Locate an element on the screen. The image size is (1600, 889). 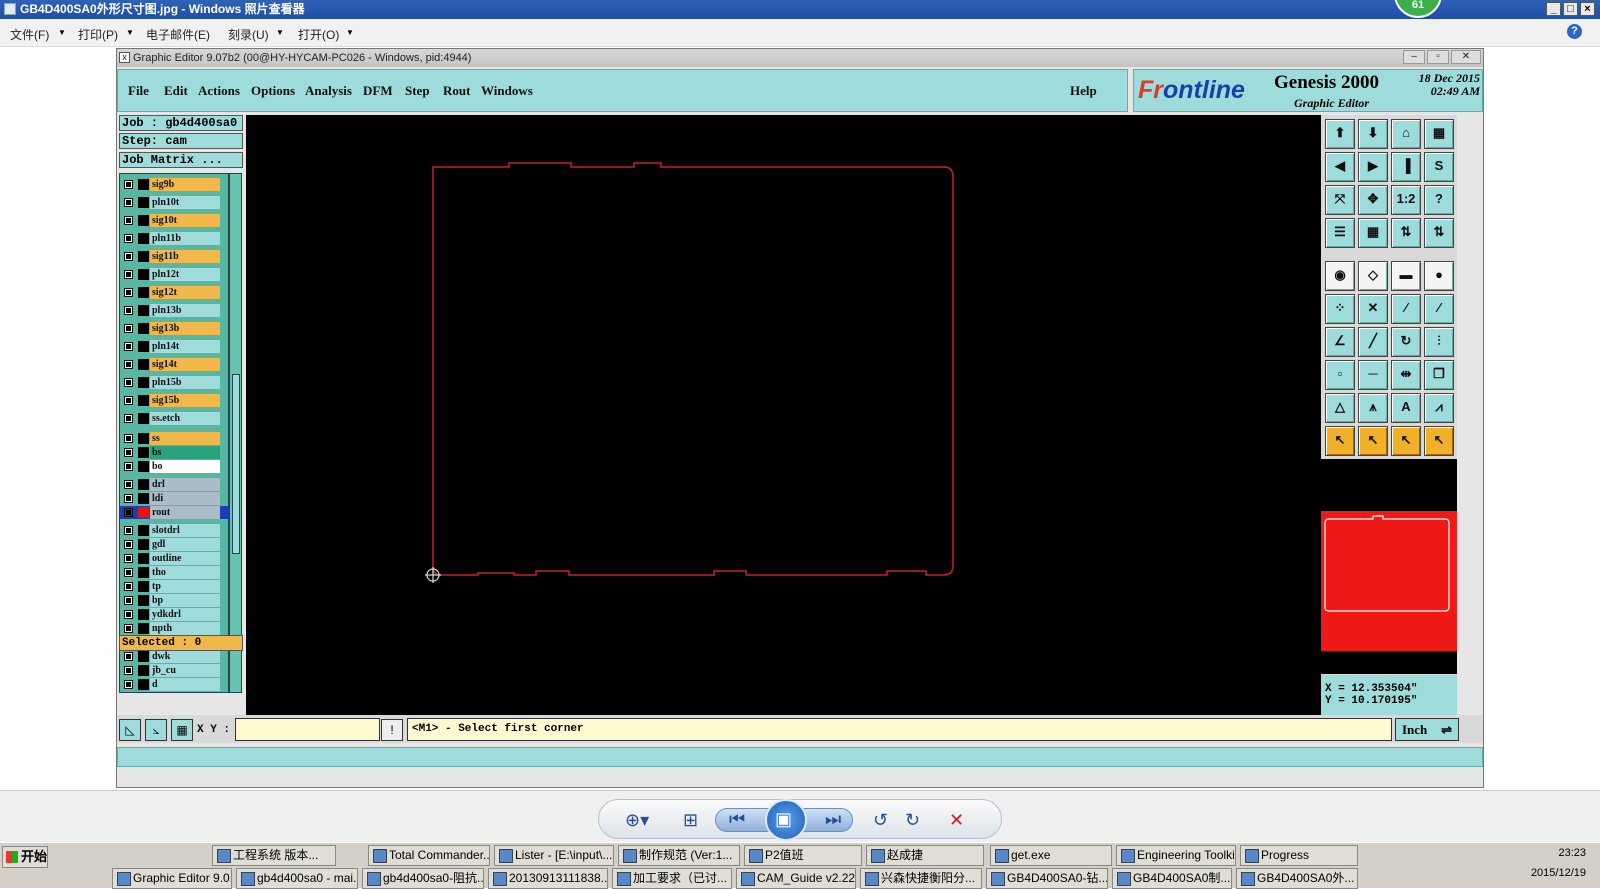
layer-row: slotdrl is located at coordinates (175, 530).